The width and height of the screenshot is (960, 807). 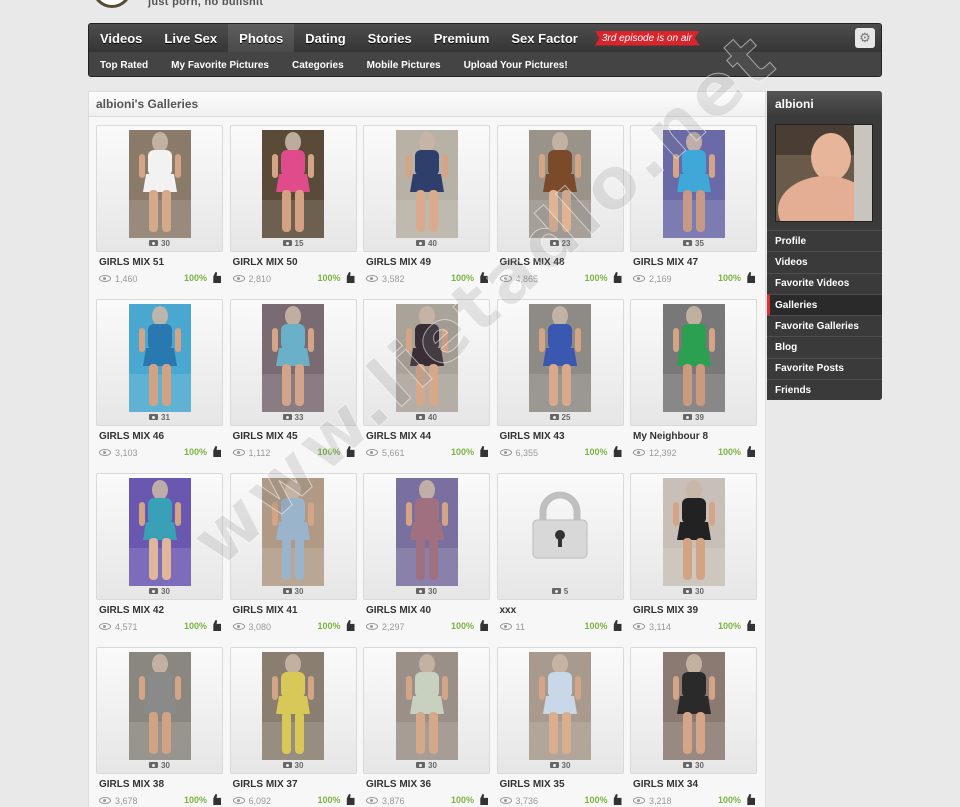 What do you see at coordinates (560, 784) in the screenshot?
I see `gallery-title: GIRLS MIX 35` at bounding box center [560, 784].